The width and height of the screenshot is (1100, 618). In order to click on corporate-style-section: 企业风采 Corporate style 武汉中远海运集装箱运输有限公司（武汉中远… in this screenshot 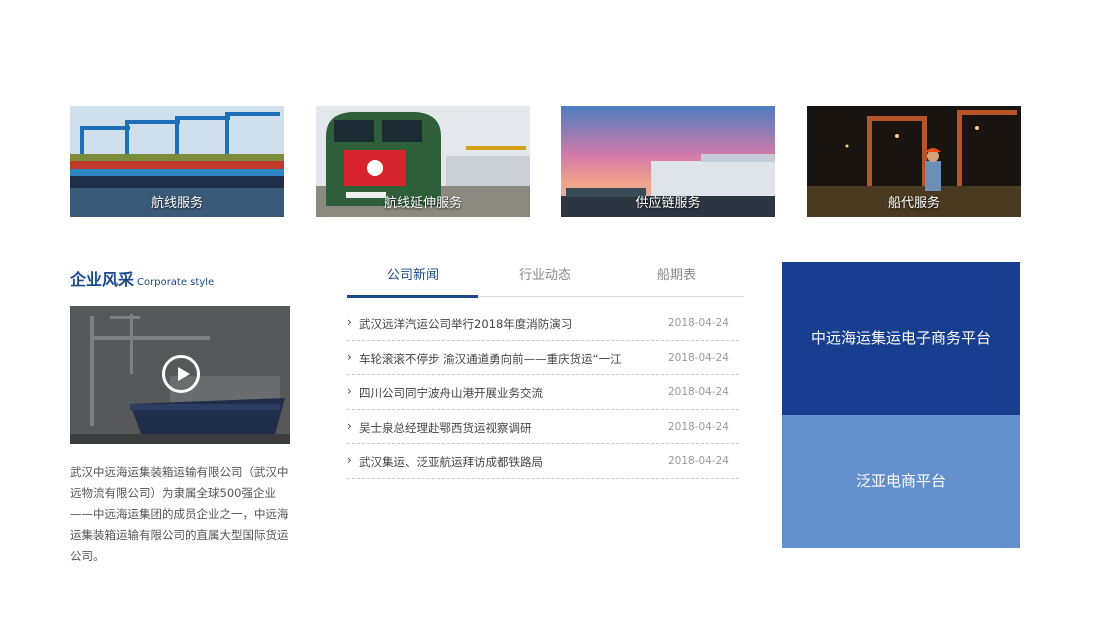, I will do `click(181, 414)`.